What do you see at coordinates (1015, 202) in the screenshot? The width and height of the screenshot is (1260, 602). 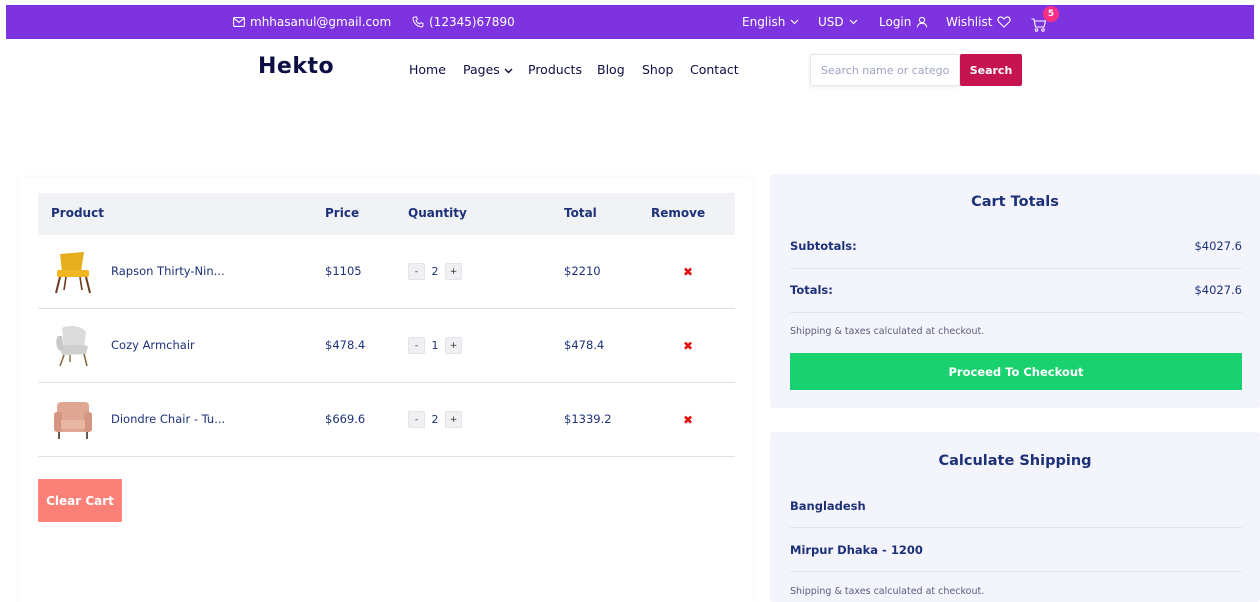 I see `cart-totals-title: Cart Totals` at bounding box center [1015, 202].